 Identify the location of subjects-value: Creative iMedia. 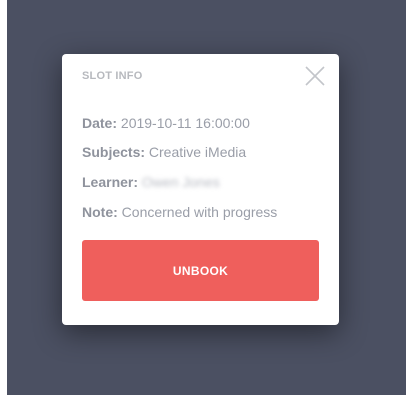
(197, 152).